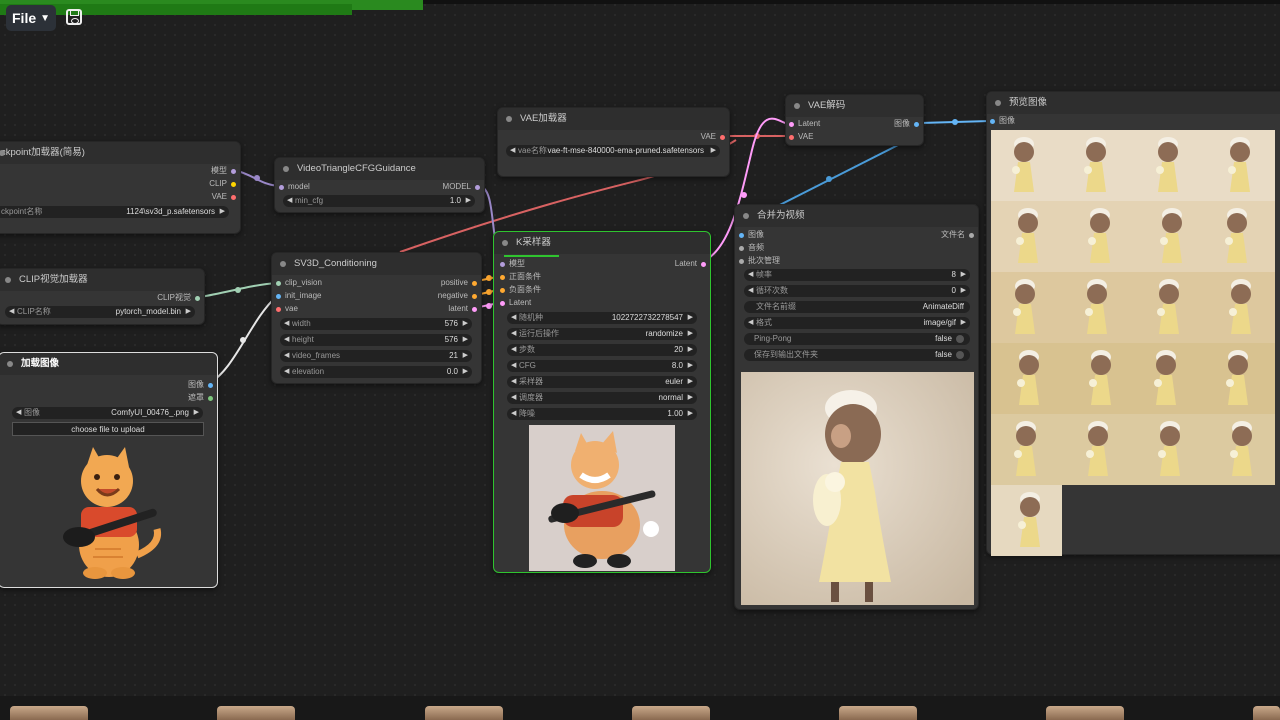  What do you see at coordinates (287, 309) in the screenshot?
I see `input-vae: vae` at bounding box center [287, 309].